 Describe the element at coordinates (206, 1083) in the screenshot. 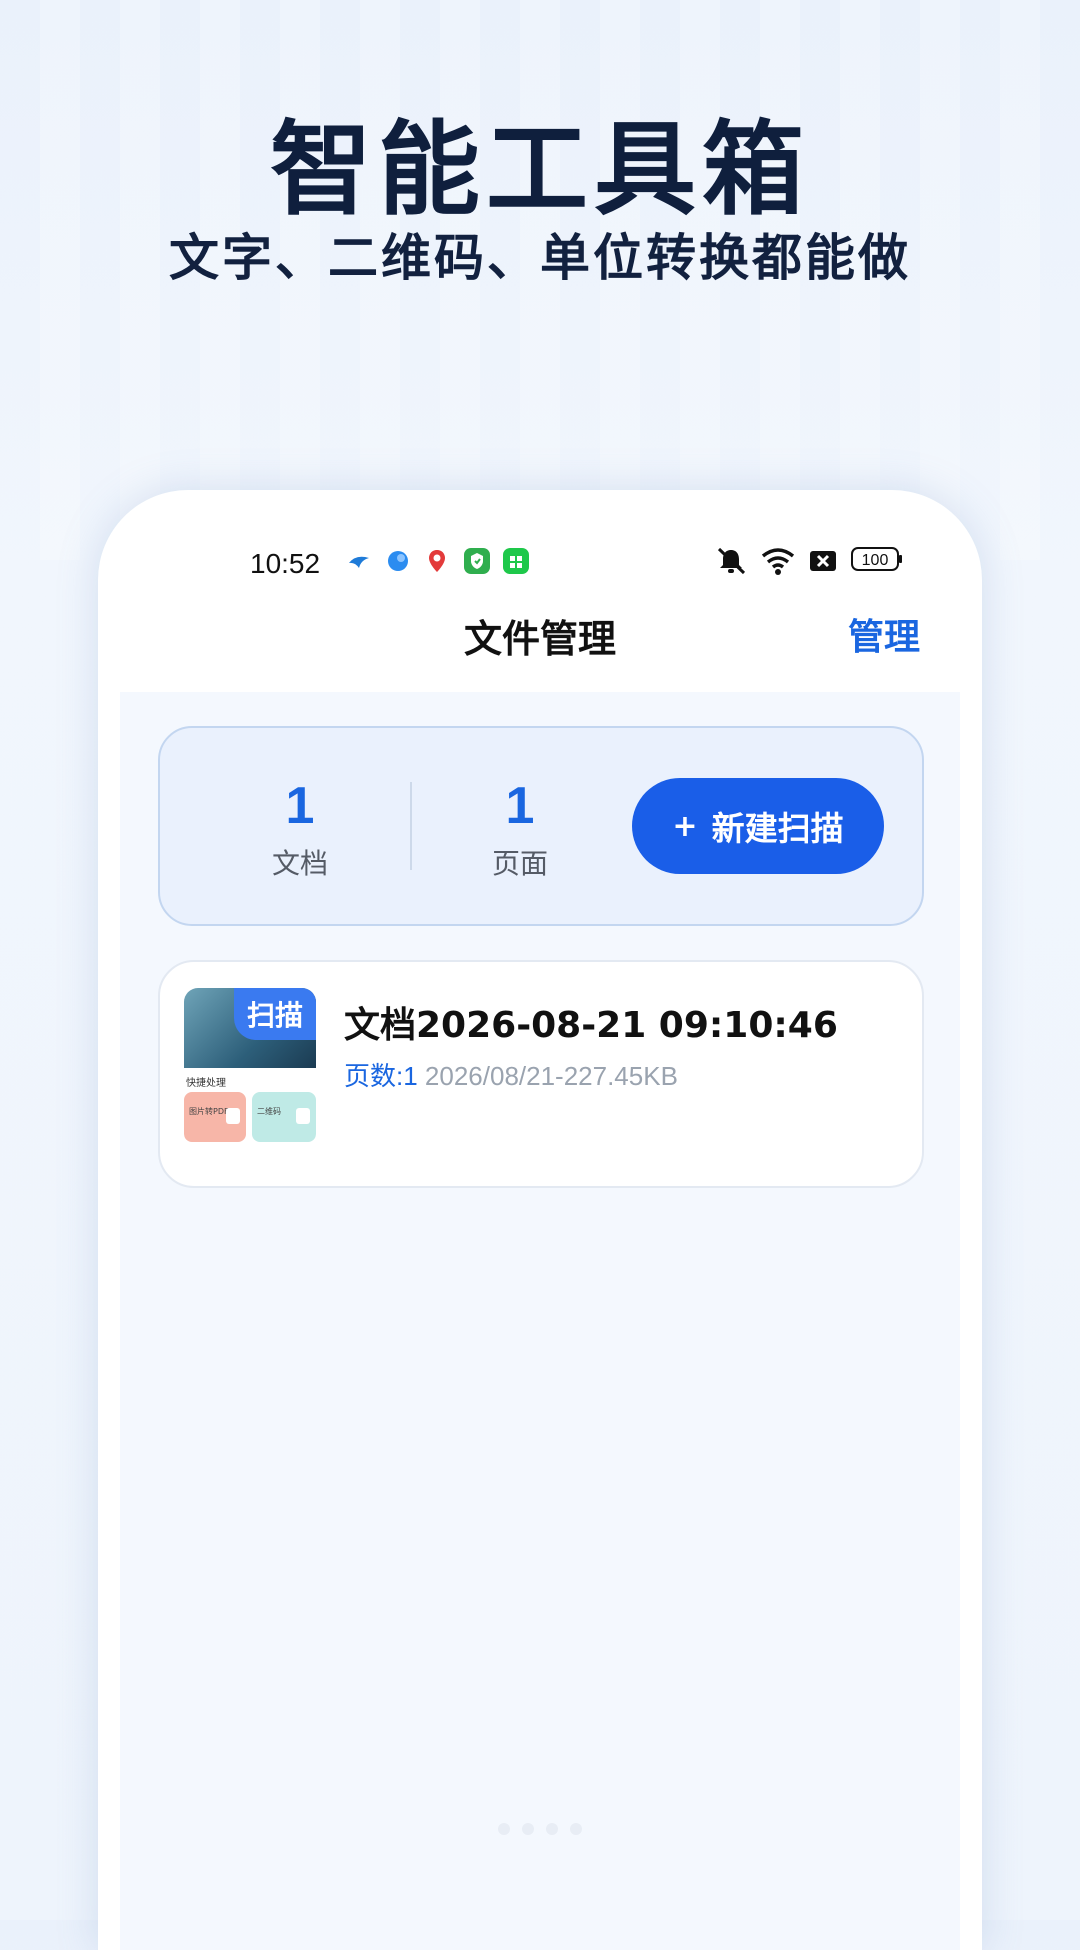

I see `thumbnail-caption: 快捷处理` at that location.